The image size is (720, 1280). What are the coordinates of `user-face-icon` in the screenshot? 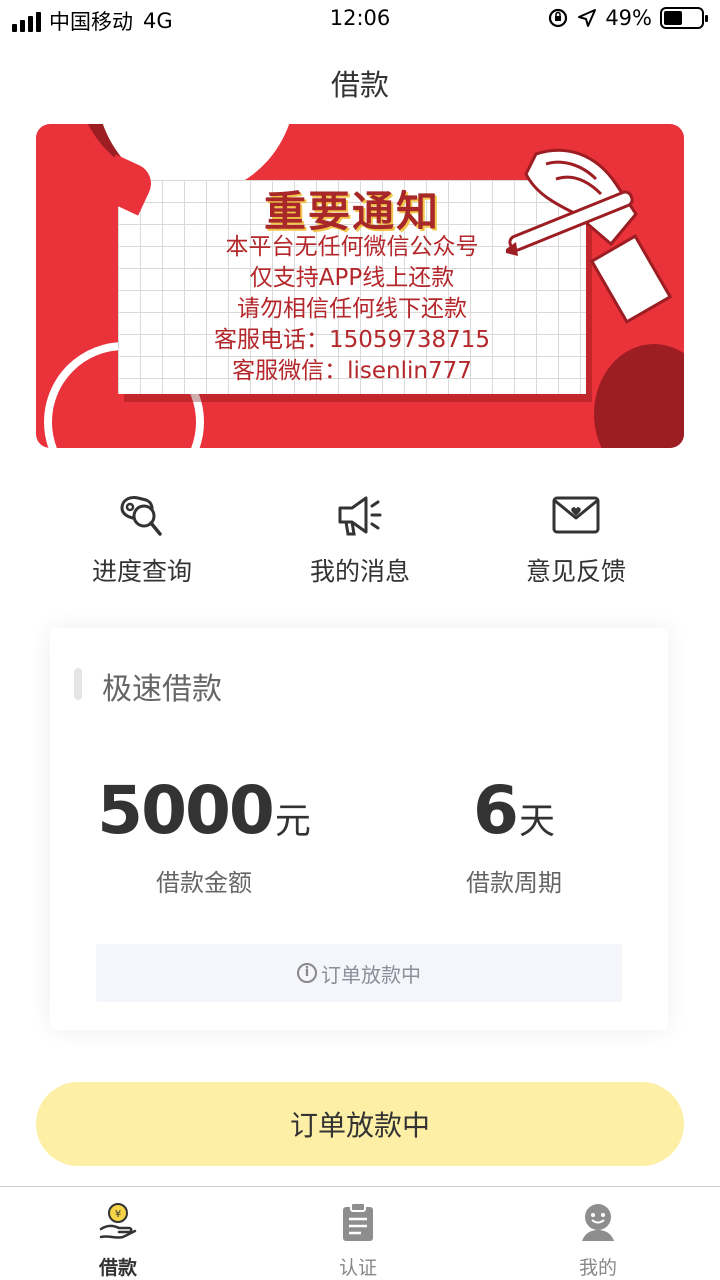 It's located at (598, 1222).